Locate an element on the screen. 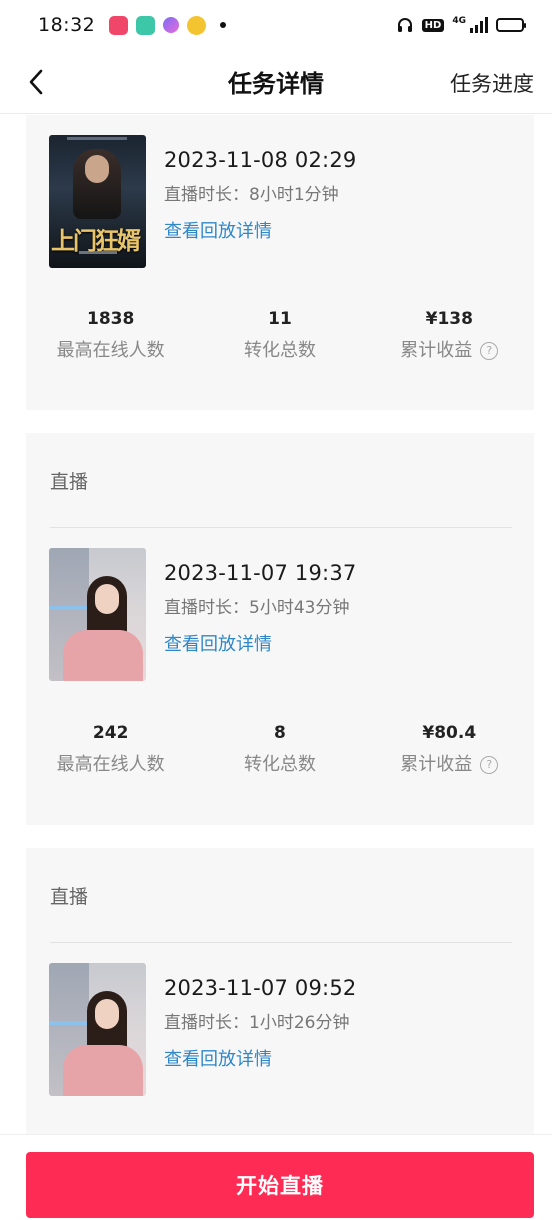  headset-icon is located at coordinates (404, 25).